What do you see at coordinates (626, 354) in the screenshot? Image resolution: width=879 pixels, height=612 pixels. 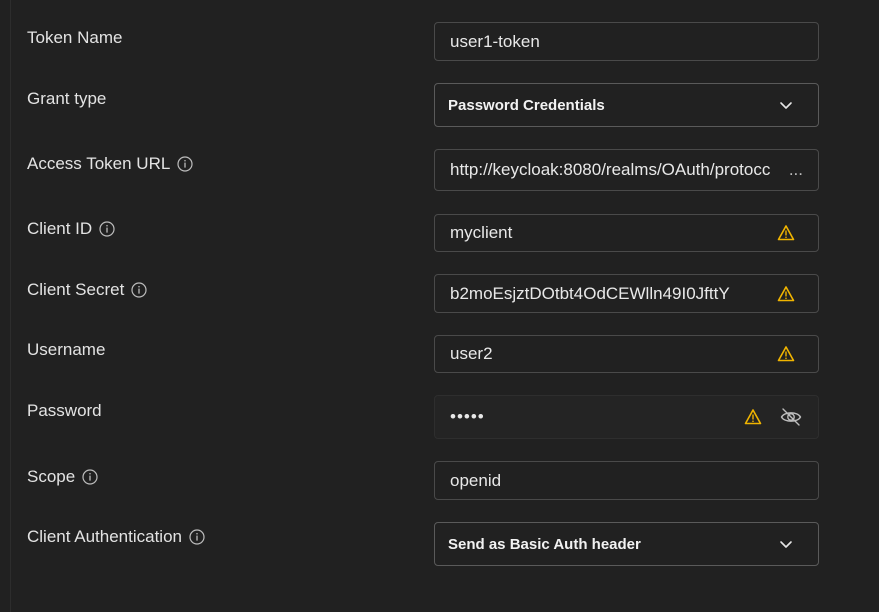 I see `username-input: user2` at bounding box center [626, 354].